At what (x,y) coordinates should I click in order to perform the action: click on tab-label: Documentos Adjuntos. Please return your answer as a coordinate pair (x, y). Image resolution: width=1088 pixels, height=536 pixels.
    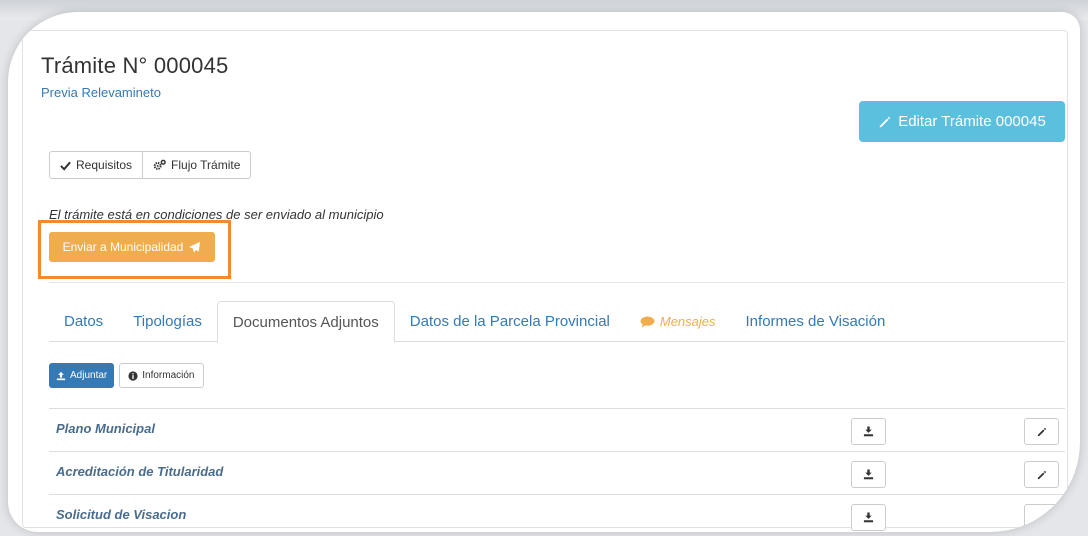
    Looking at the image, I should click on (305, 322).